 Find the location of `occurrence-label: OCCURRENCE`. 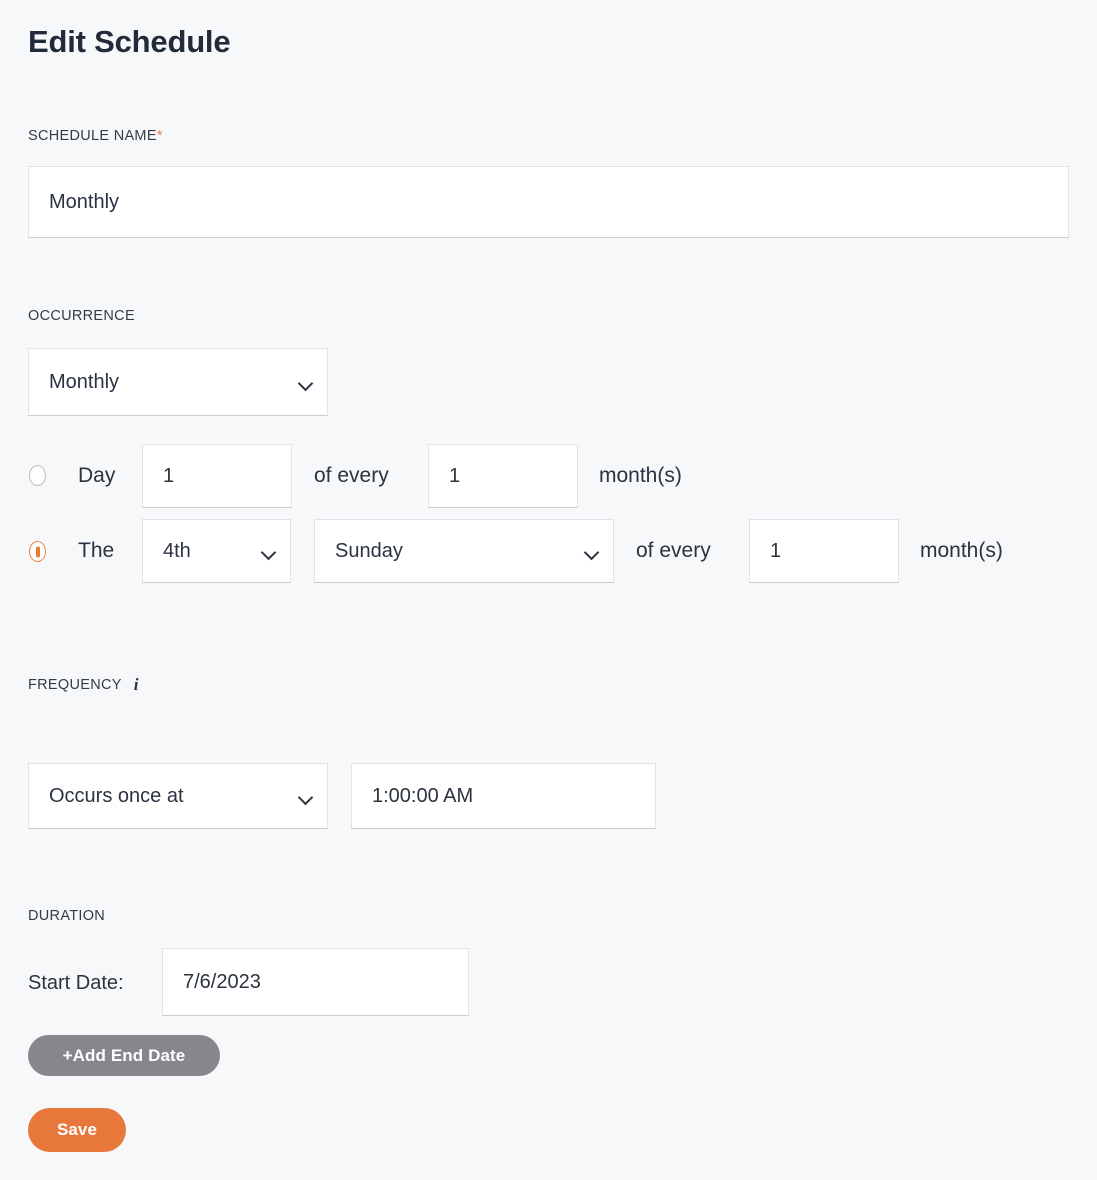

occurrence-label: OCCURRENCE is located at coordinates (81, 316).